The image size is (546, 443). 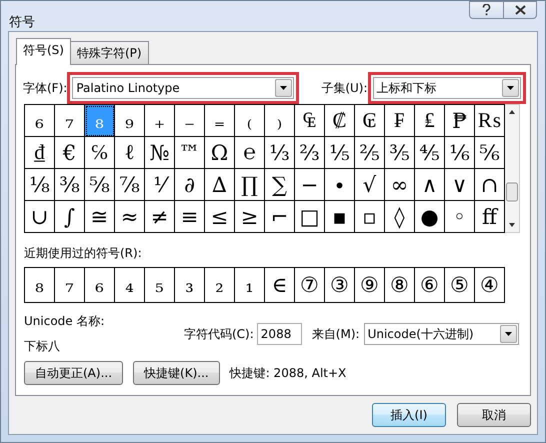 What do you see at coordinates (340, 121) in the screenshot?
I see `symbol-cell: ₡` at bounding box center [340, 121].